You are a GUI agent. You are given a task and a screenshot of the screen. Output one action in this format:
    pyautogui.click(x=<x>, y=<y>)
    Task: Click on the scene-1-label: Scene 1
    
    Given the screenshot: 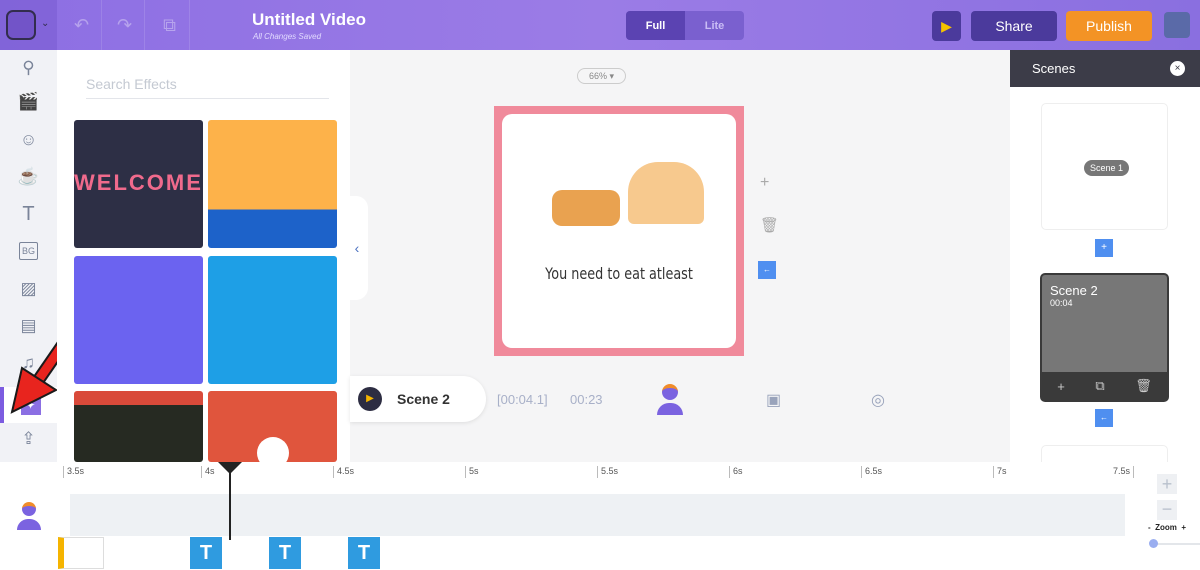 What is the action you would take?
    pyautogui.click(x=1107, y=168)
    